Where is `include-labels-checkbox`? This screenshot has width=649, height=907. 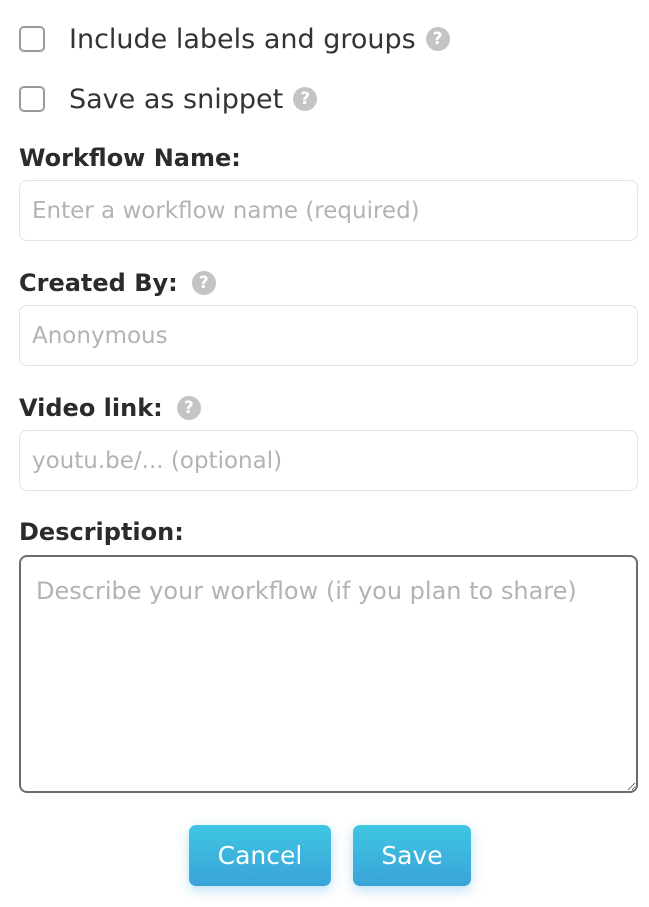 include-labels-checkbox is located at coordinates (32, 39).